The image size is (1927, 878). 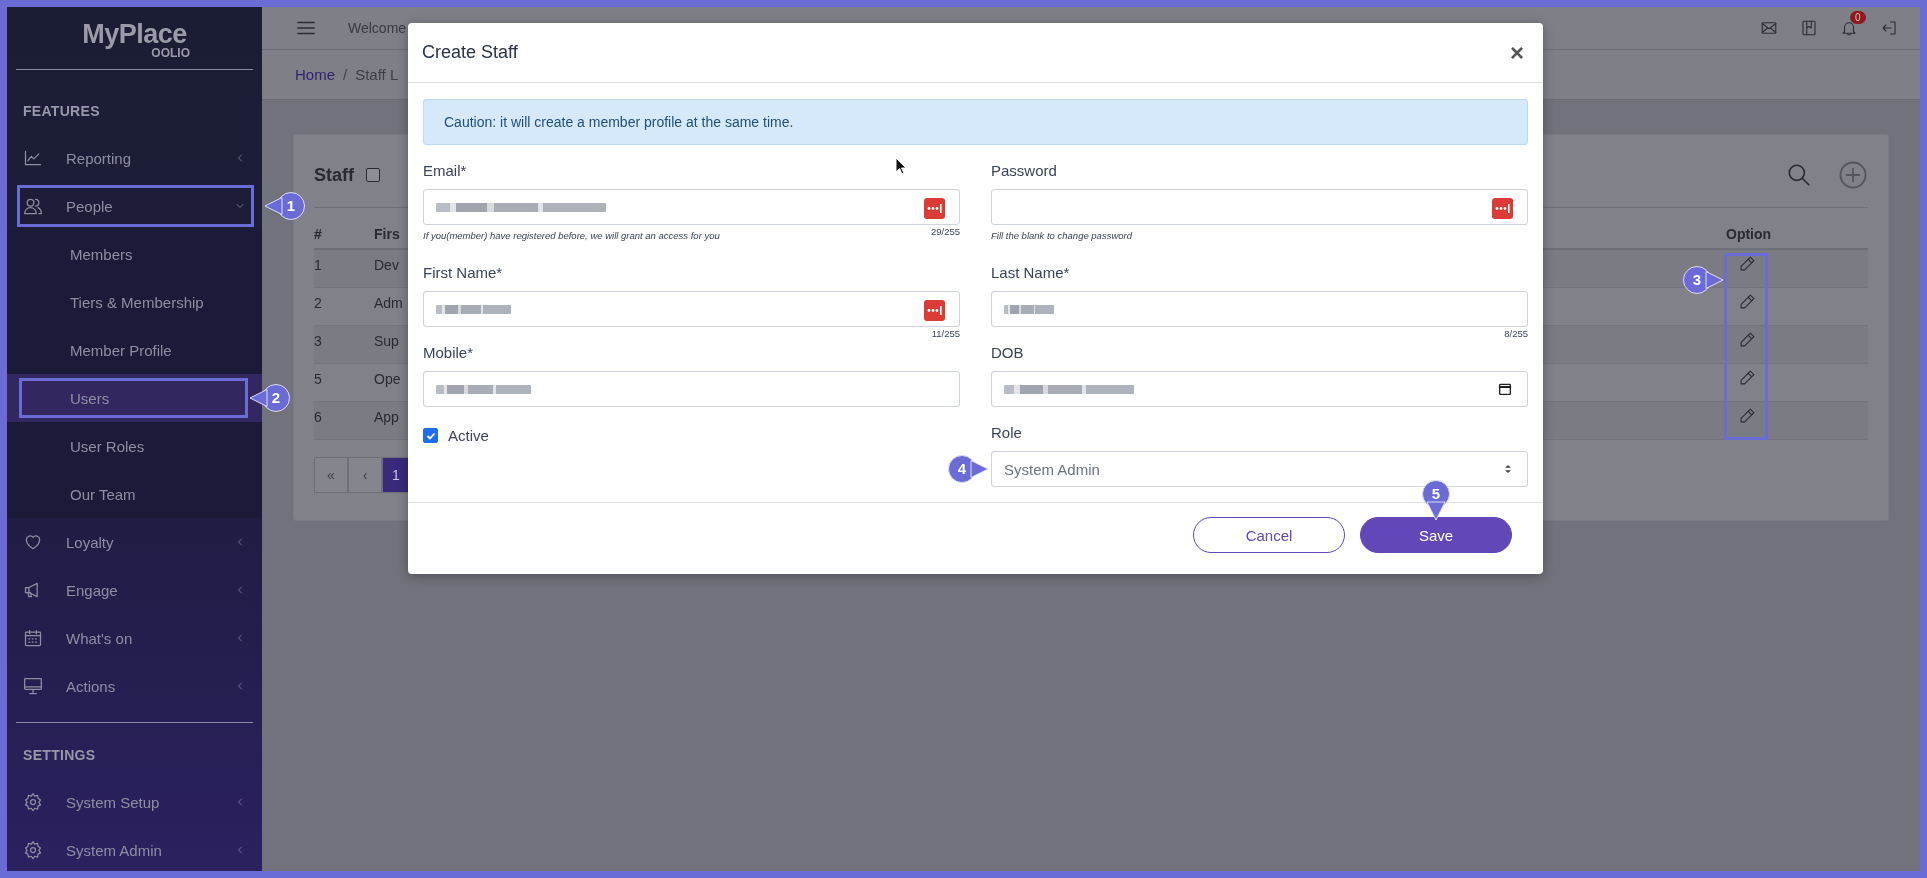 What do you see at coordinates (1024, 171) in the screenshot?
I see `field-label: Password` at bounding box center [1024, 171].